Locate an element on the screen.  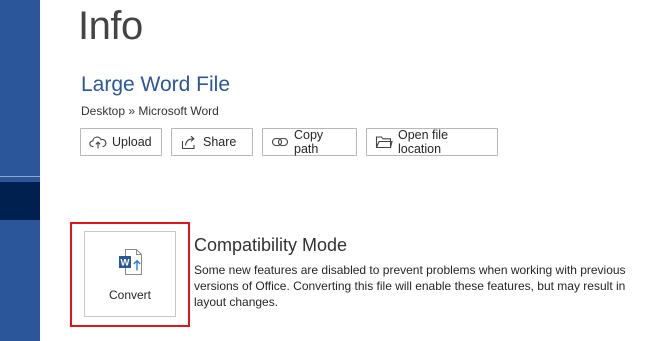
upload-label: Upload is located at coordinates (132, 142).